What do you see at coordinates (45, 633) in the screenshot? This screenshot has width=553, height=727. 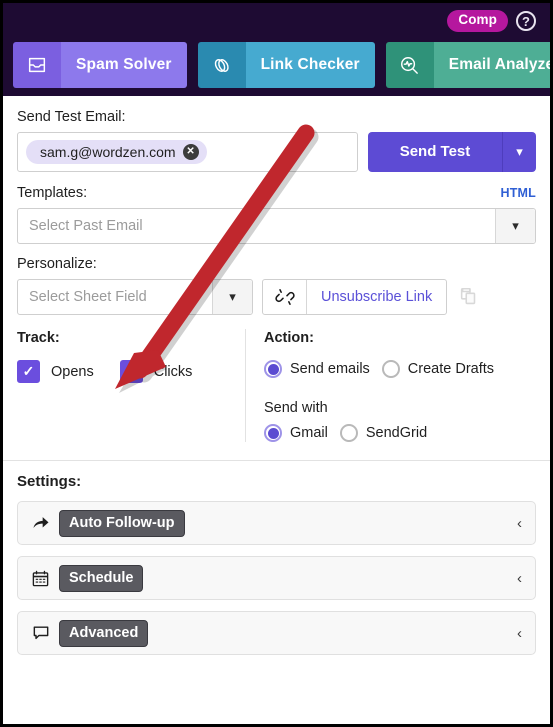 I see `speech-bubble-icon` at bounding box center [45, 633].